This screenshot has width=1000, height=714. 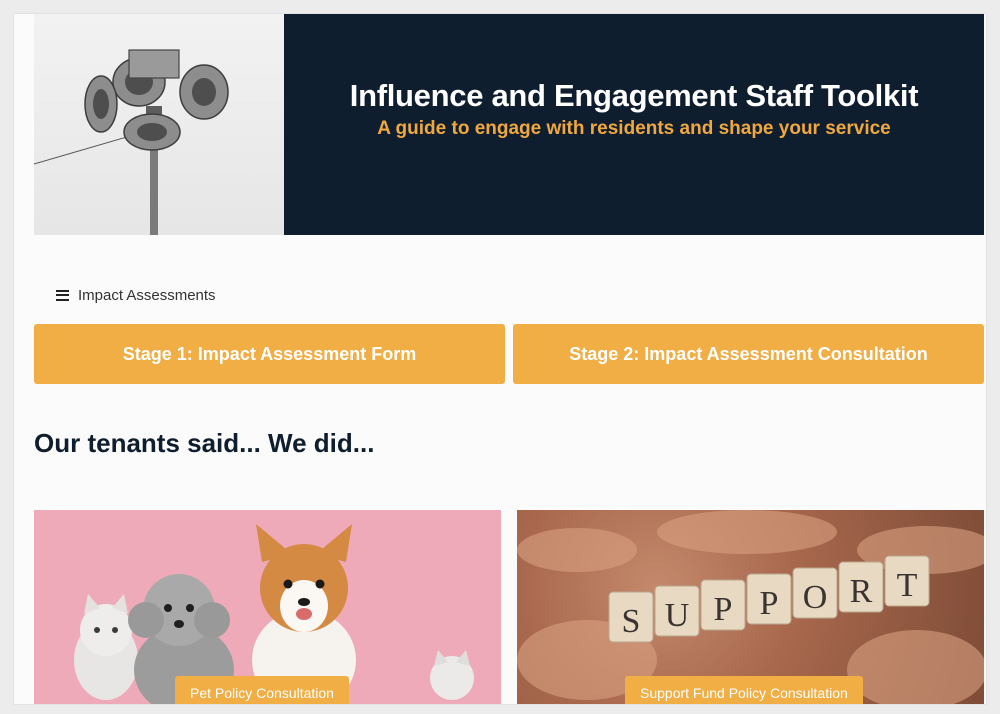 What do you see at coordinates (677, 615) in the screenshot?
I see `svg-text: U` at bounding box center [677, 615].